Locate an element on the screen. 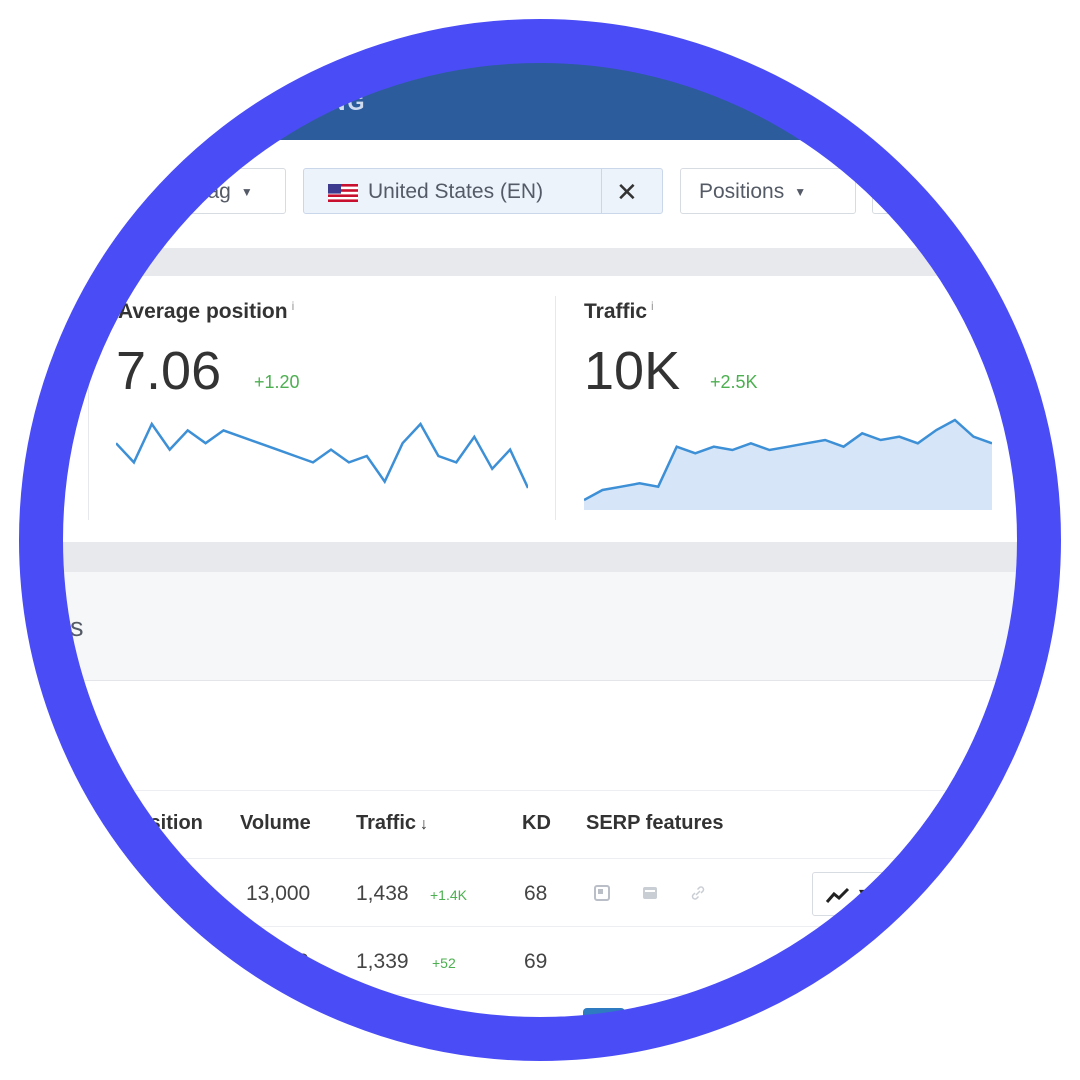 The image size is (1080, 1080). trend-line-icon is located at coordinates (837, 895).